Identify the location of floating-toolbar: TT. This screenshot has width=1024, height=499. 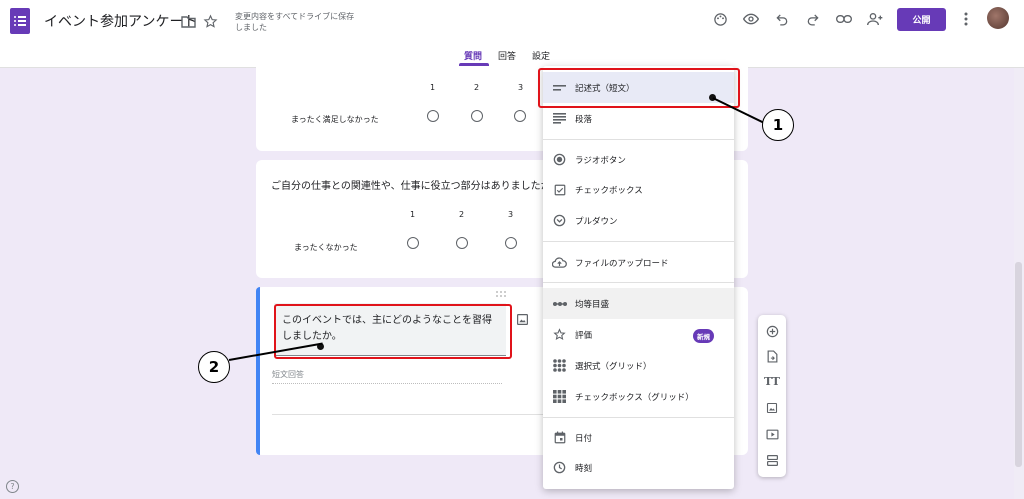
(772, 396).